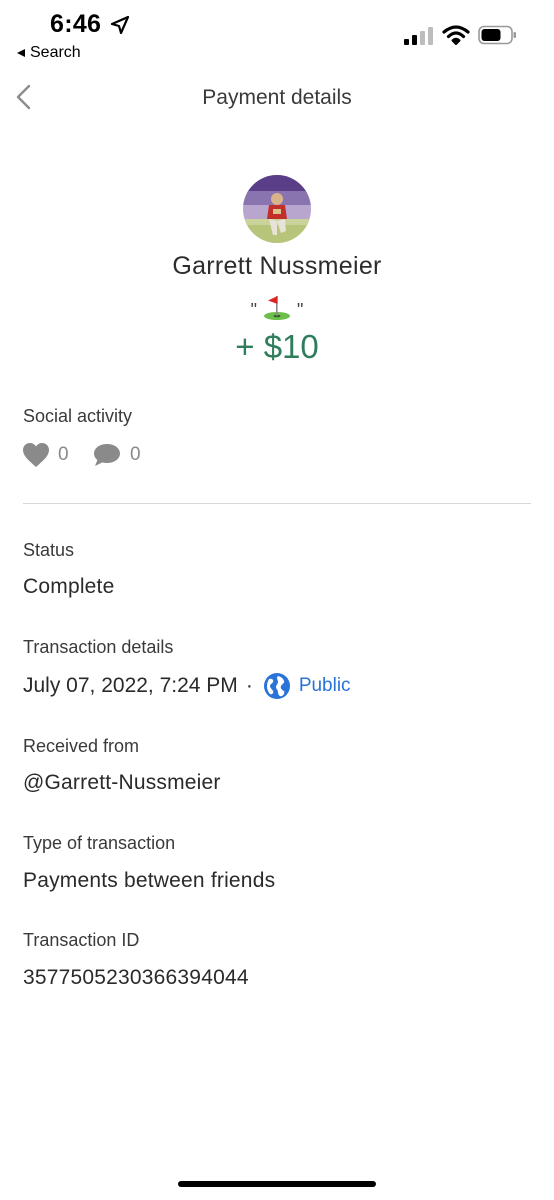 The height and width of the screenshot is (1200, 554). What do you see at coordinates (78, 416) in the screenshot?
I see `social-activity-label: Social activity` at bounding box center [78, 416].